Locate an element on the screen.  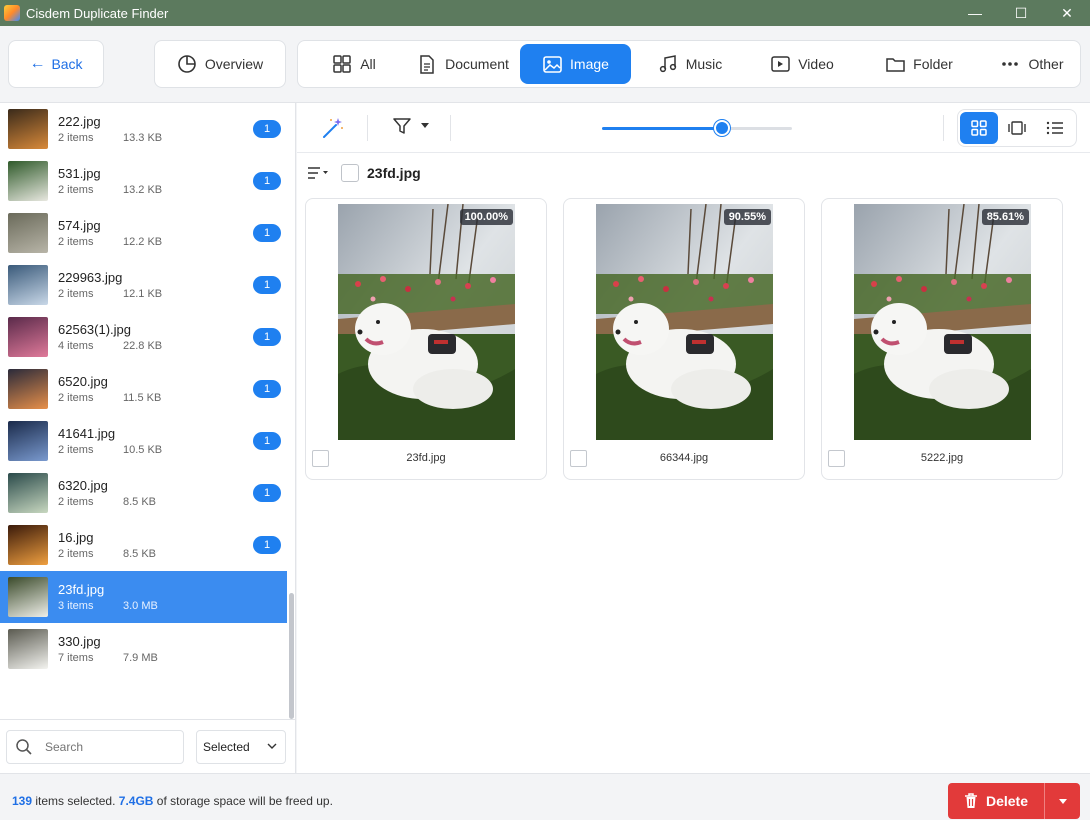
group-size: 12.1 KB is located at coordinates (143, 294).